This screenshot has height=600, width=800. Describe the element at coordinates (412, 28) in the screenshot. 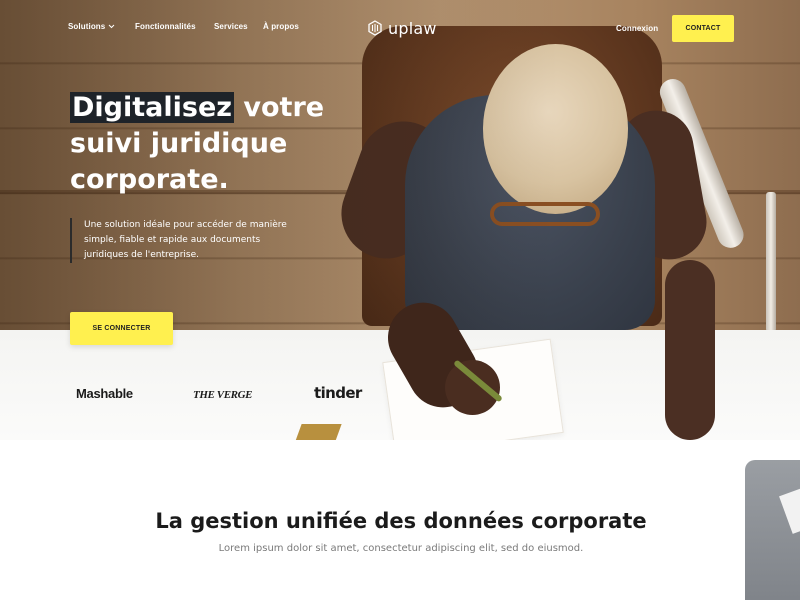

I see `brand-name: uplaw` at that location.